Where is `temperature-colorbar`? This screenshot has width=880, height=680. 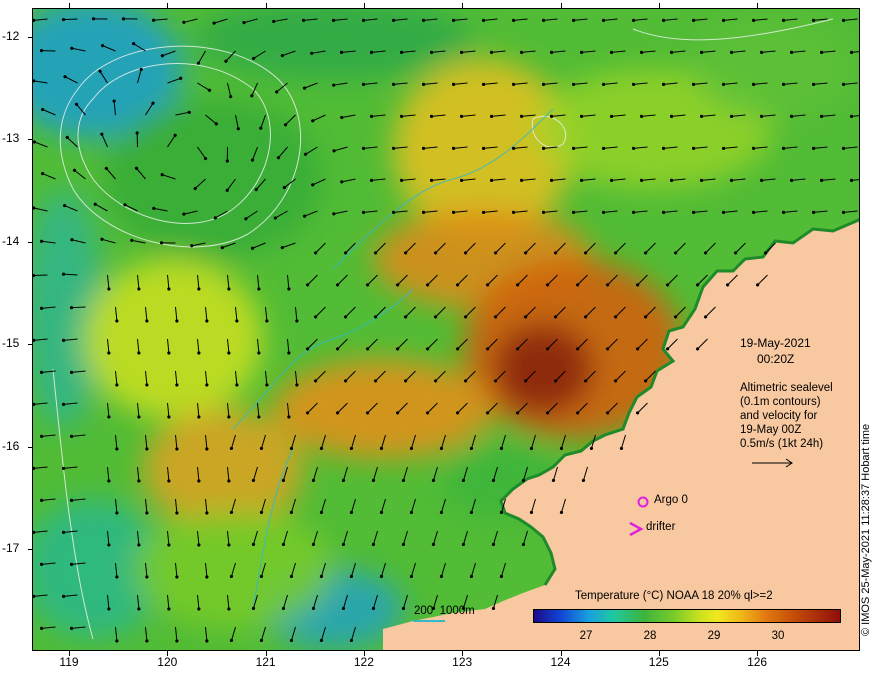
temperature-colorbar is located at coordinates (687, 616).